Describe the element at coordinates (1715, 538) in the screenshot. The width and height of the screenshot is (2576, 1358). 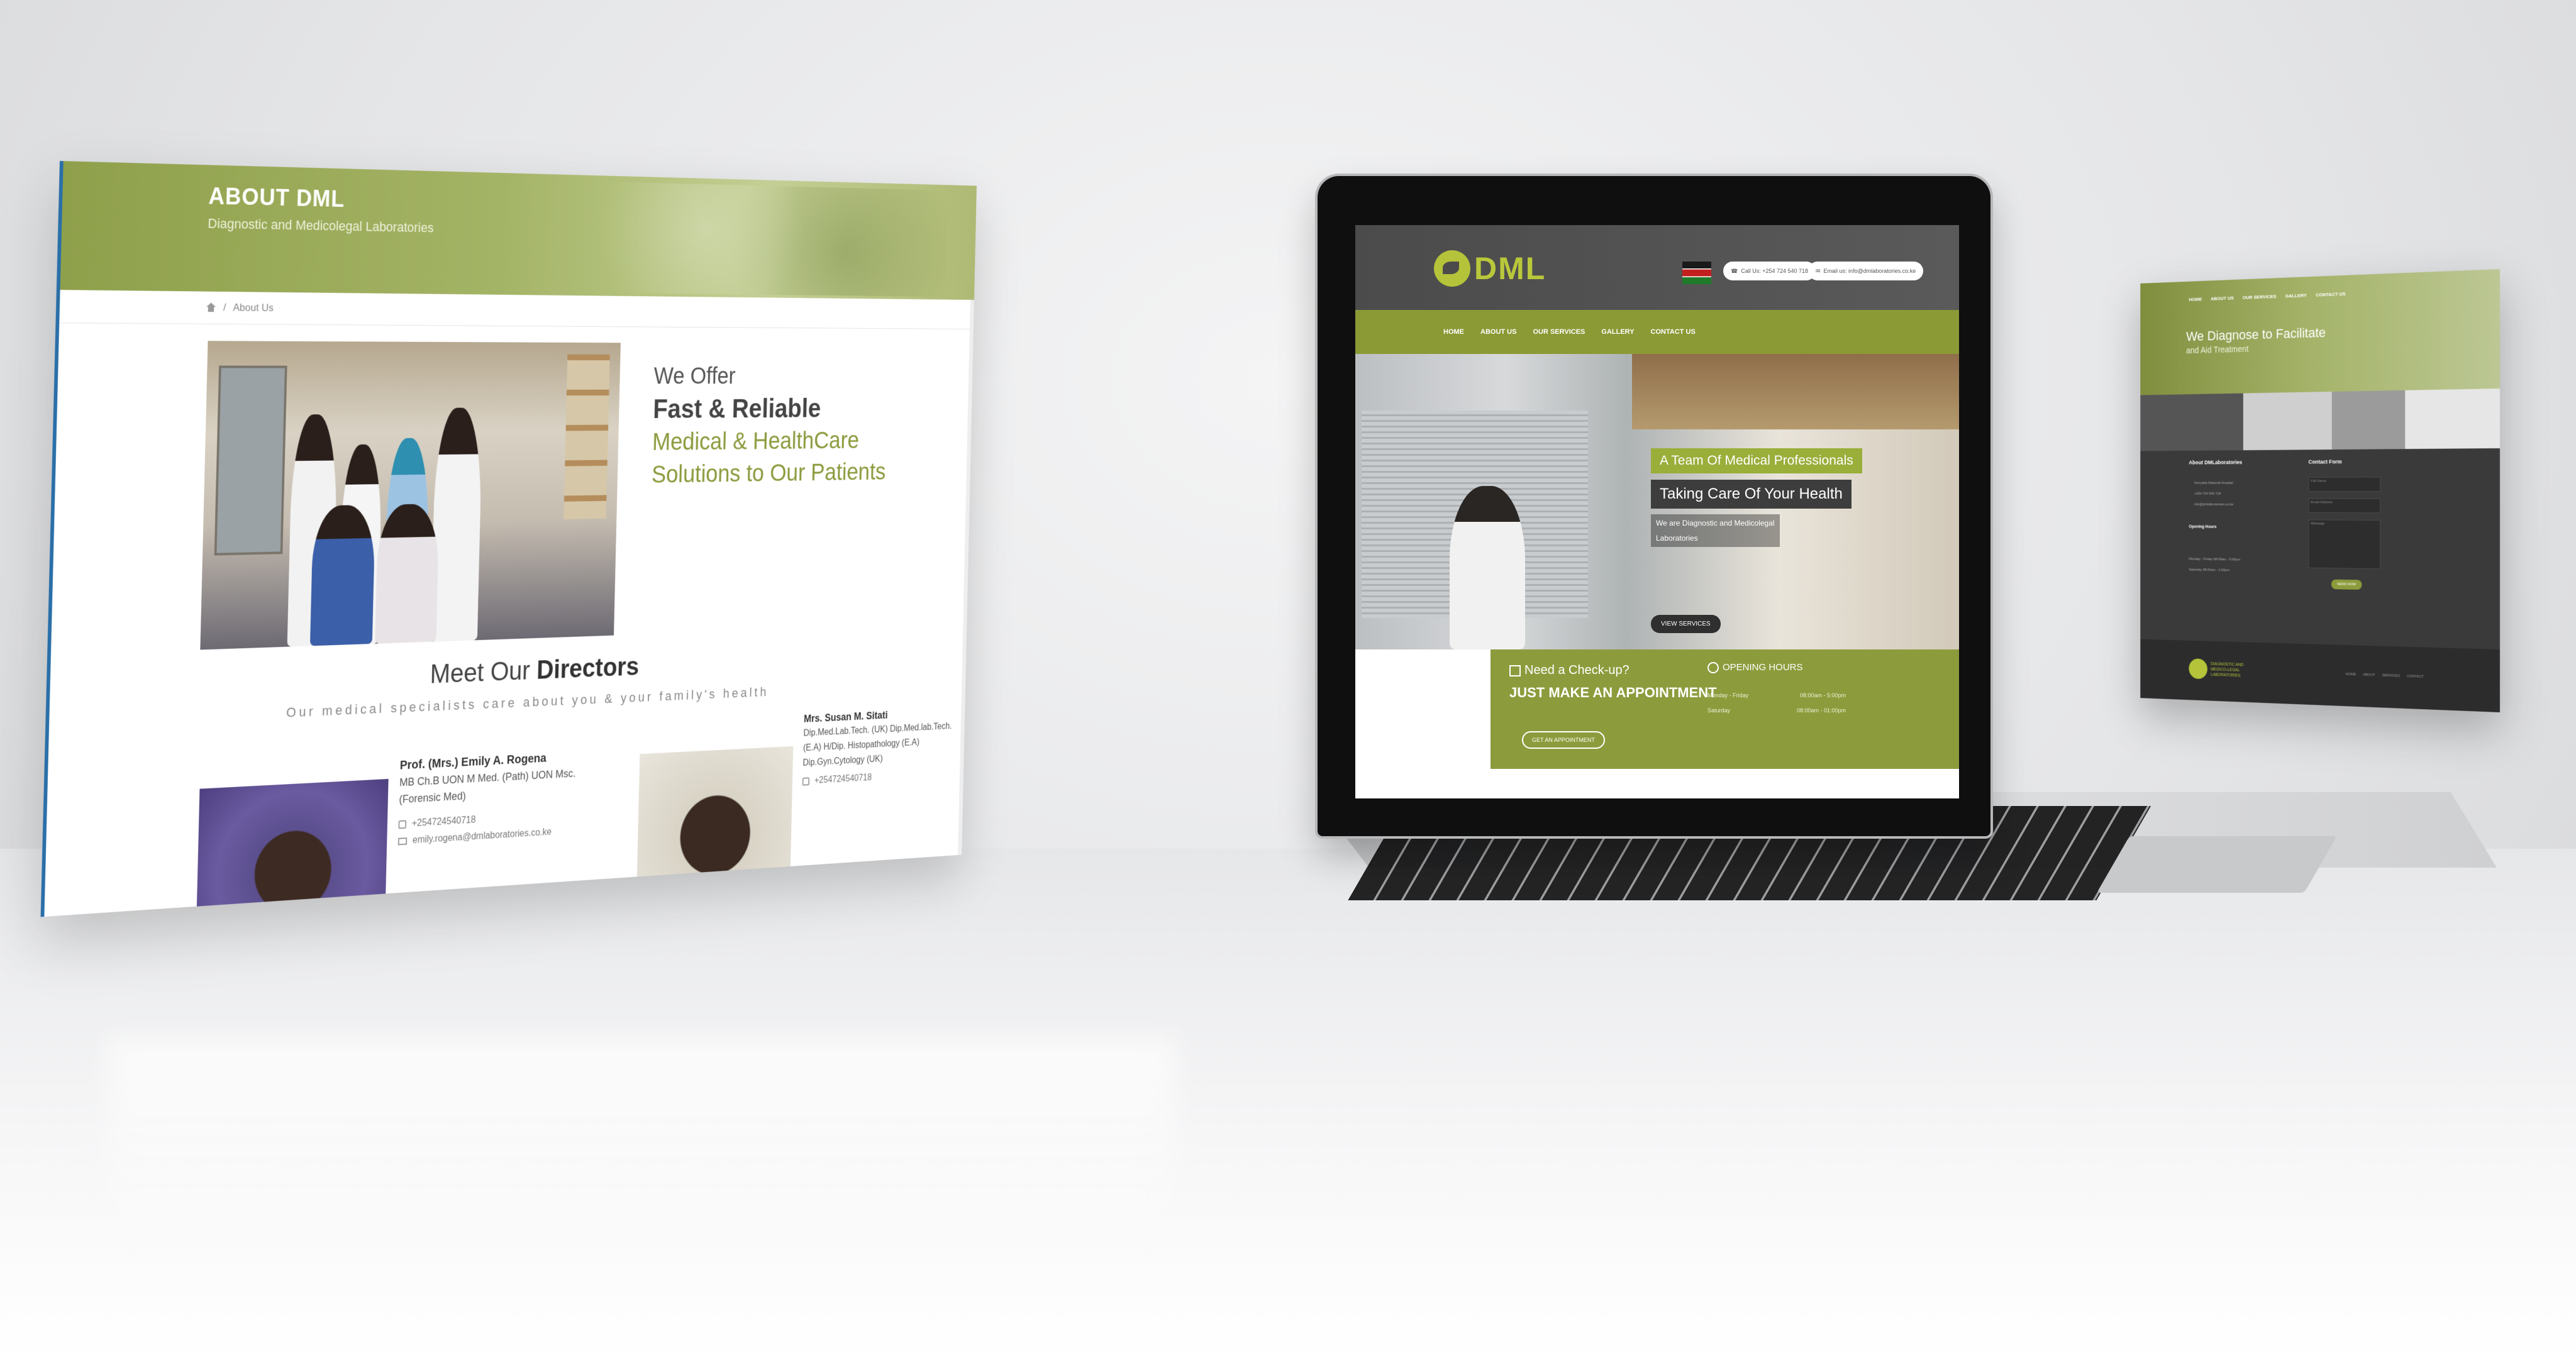
I see `hero-description-line2: Laboratories` at that location.